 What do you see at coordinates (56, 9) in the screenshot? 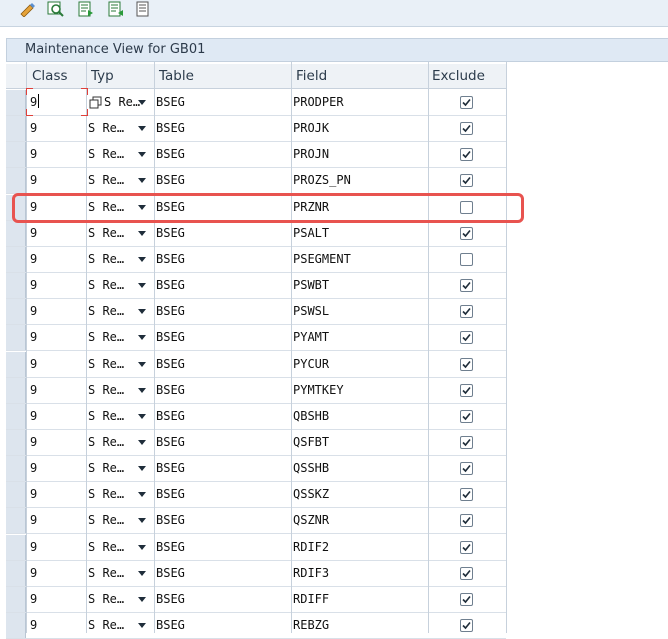
I see `find-icon` at bounding box center [56, 9].